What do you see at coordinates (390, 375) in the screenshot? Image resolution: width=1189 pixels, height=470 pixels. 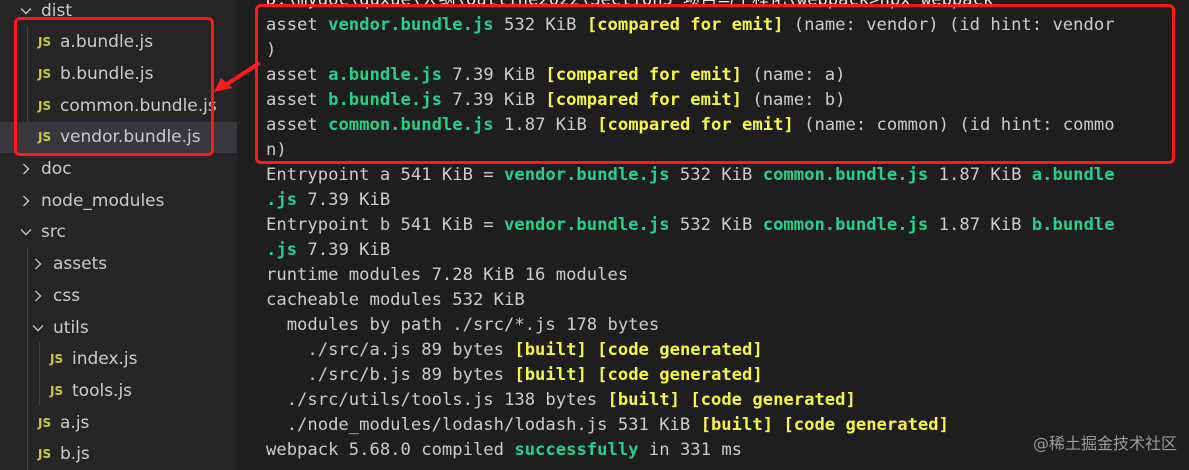 I see `terminal-text-segment: ./src/b.js 89 bytes` at bounding box center [390, 375].